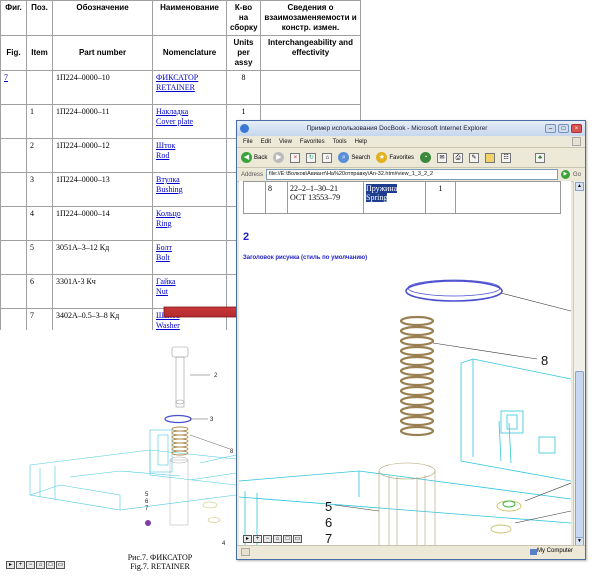 This screenshot has height=578, width=600. What do you see at coordinates (377, 197) in the screenshot?
I see `spring-link-en: Spring` at bounding box center [377, 197].